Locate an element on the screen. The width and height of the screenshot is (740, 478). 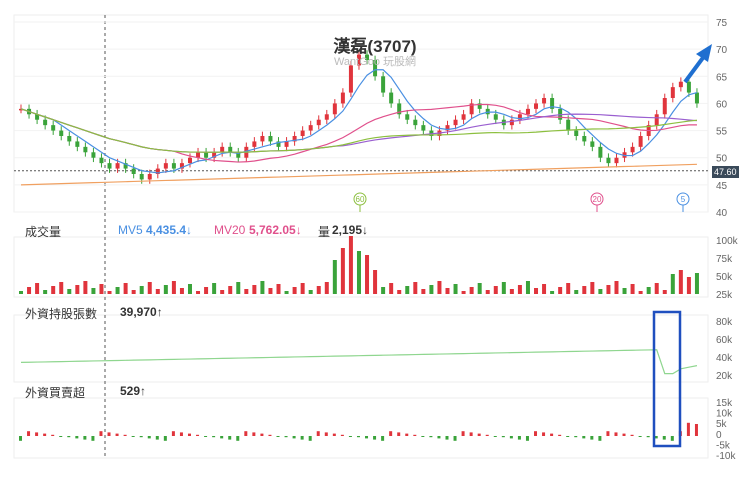
trend-arrow-head is located at coordinates (704, 53).